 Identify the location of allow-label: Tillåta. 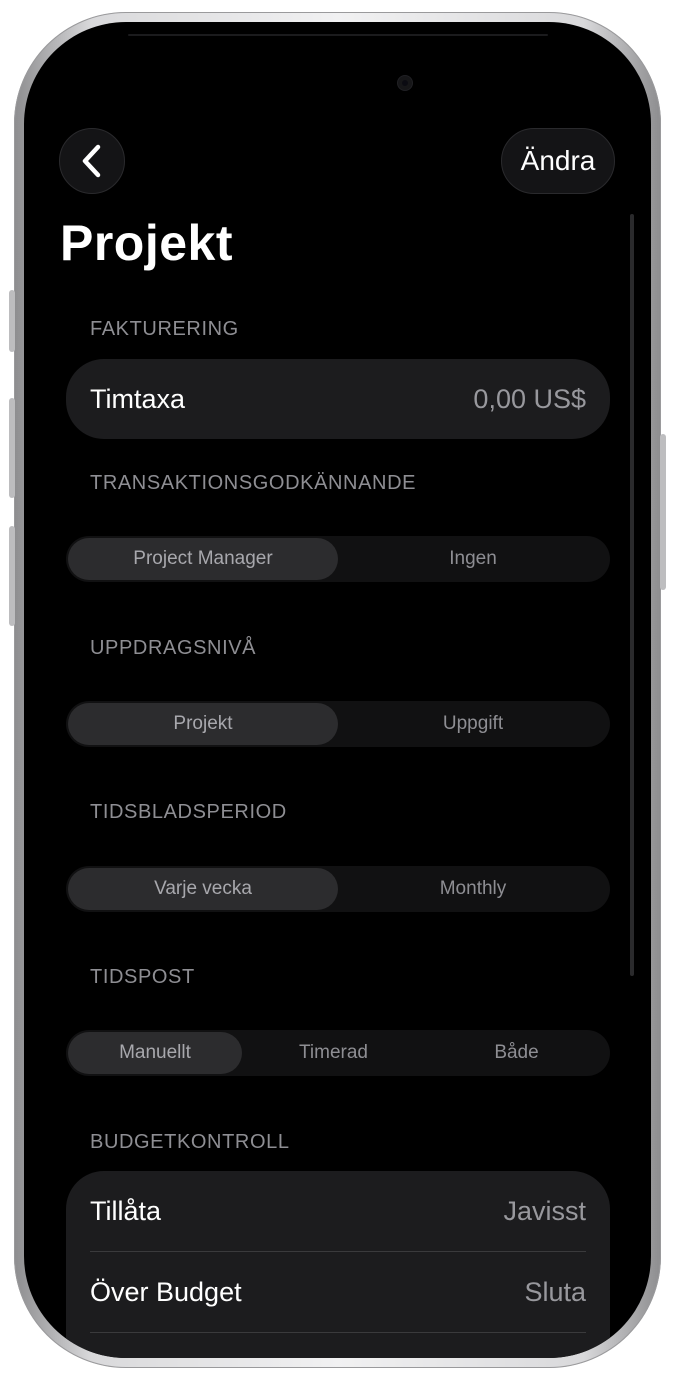
(126, 1210).